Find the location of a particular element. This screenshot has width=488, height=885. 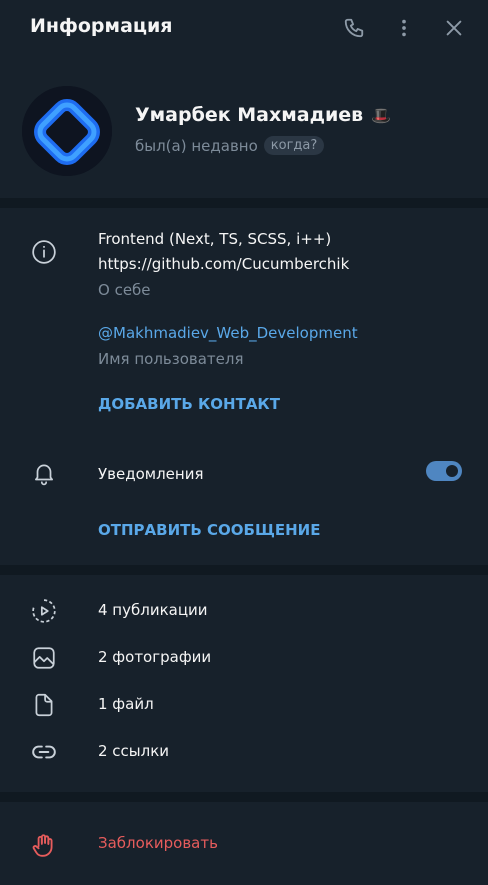

add-contact-button: ДОБАВИТЬ КОНТАКТ is located at coordinates (189, 404).